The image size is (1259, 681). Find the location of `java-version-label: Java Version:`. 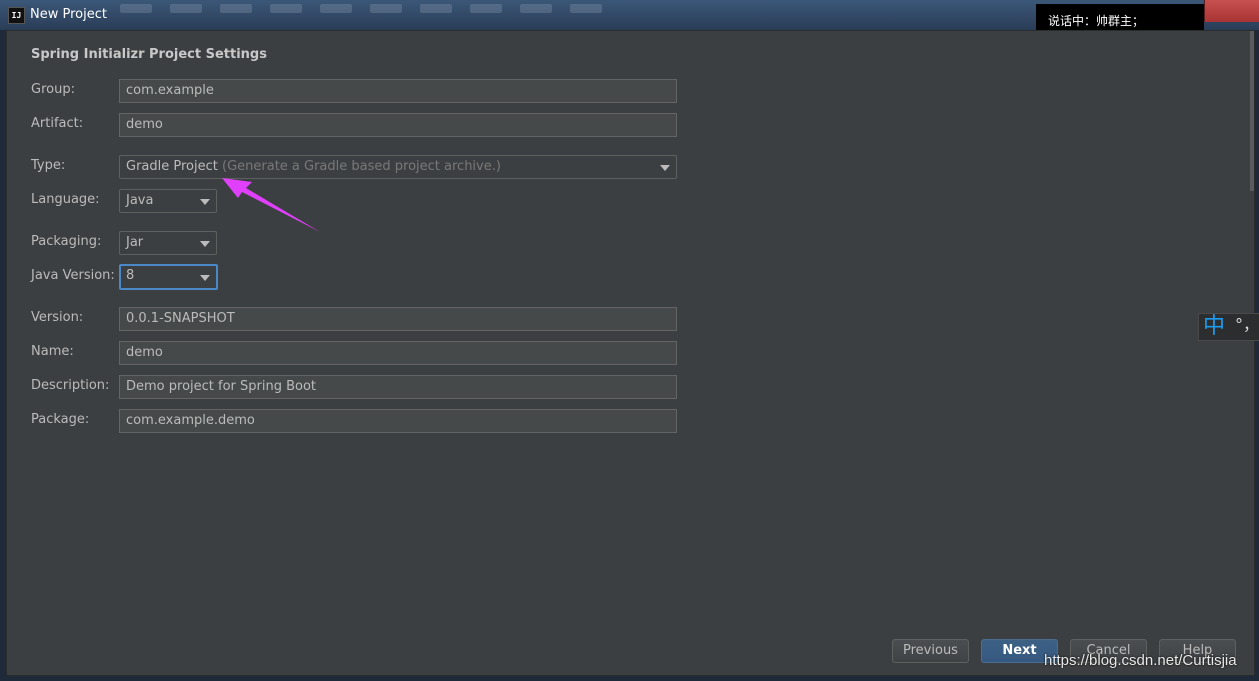

java-version-label: Java Version: is located at coordinates (73, 275).